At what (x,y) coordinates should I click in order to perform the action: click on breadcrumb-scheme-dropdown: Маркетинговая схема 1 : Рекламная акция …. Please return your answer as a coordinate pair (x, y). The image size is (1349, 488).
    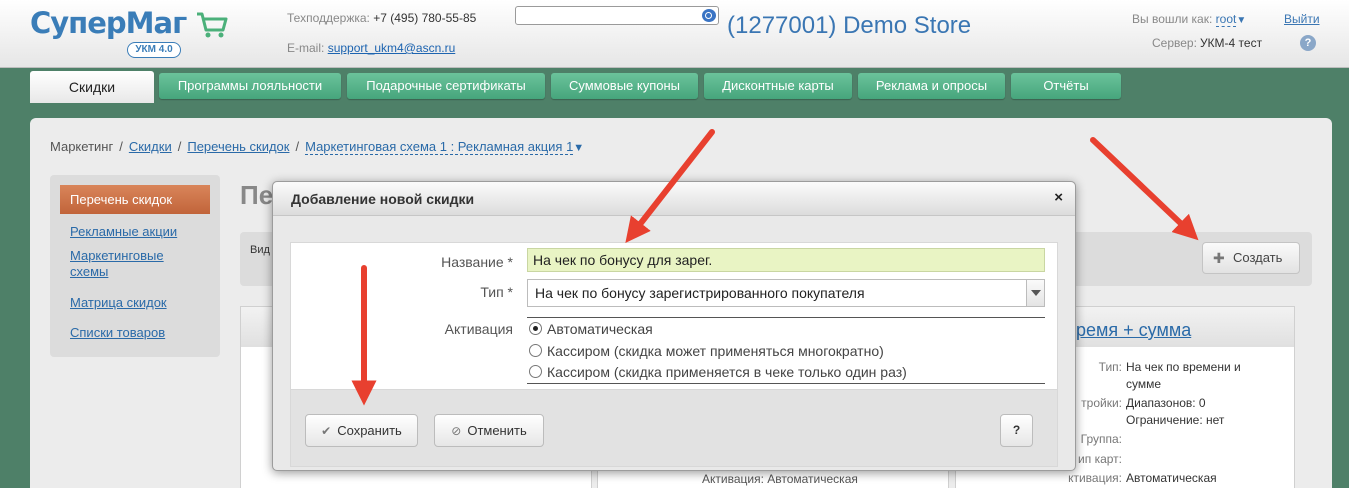
    Looking at the image, I should click on (439, 147).